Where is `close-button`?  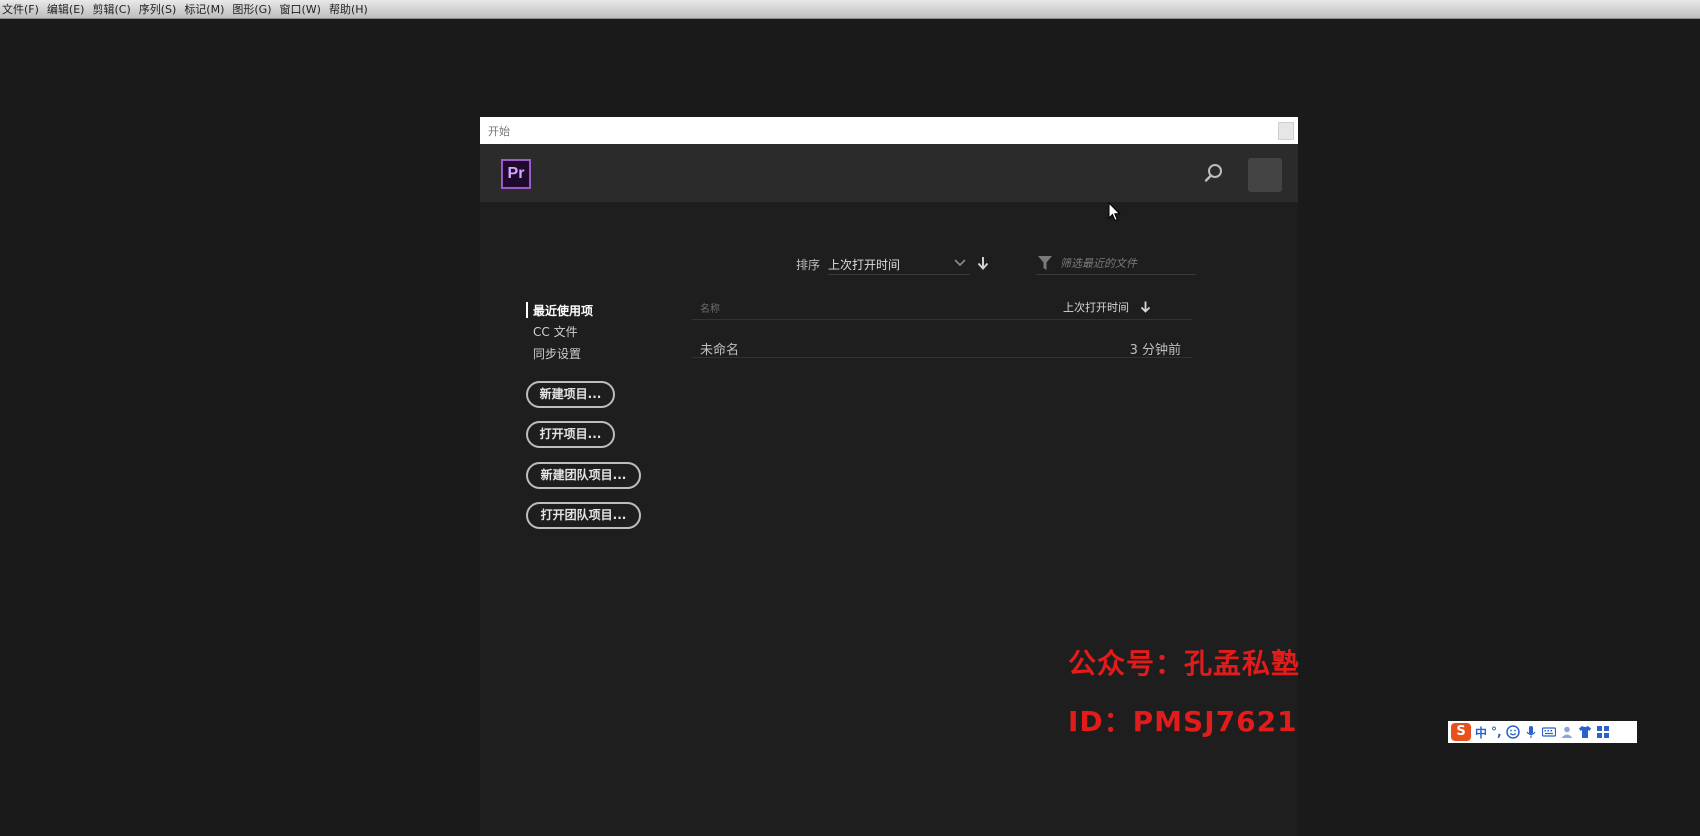
close-button is located at coordinates (1286, 131).